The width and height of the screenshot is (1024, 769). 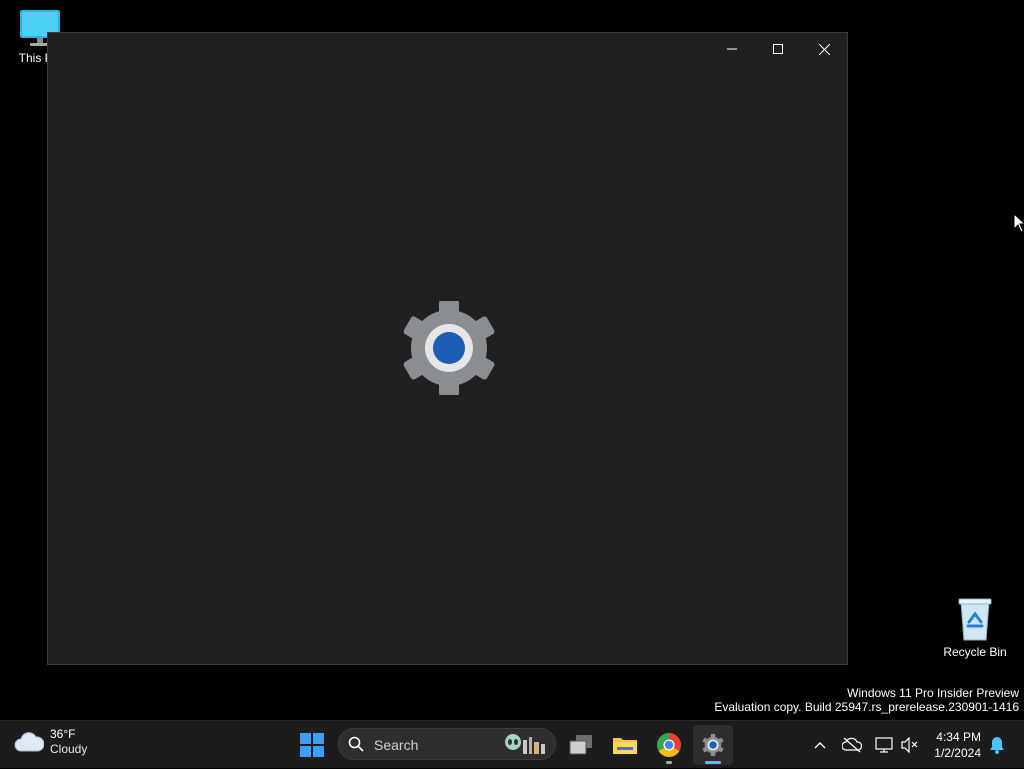 I want to click on taskbar-chrome, so click(x=669, y=745).